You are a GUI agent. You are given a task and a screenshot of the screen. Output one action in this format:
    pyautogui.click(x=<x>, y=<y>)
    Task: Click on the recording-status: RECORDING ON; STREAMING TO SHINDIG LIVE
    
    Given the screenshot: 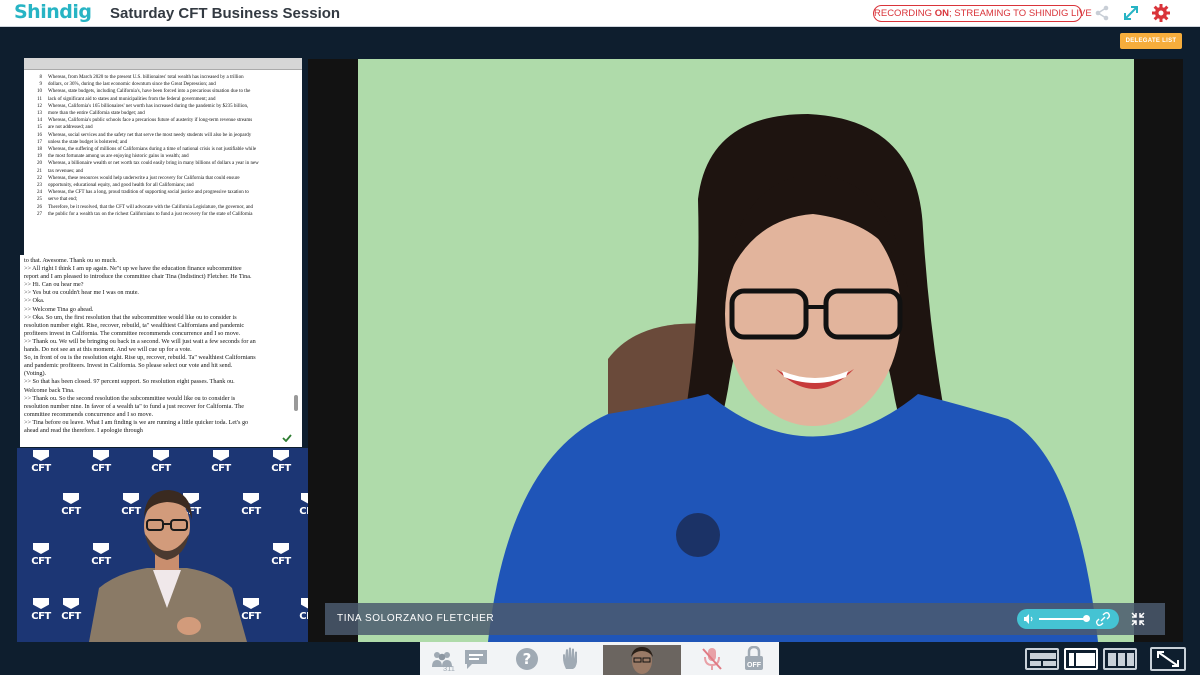 What is the action you would take?
    pyautogui.click(x=982, y=13)
    